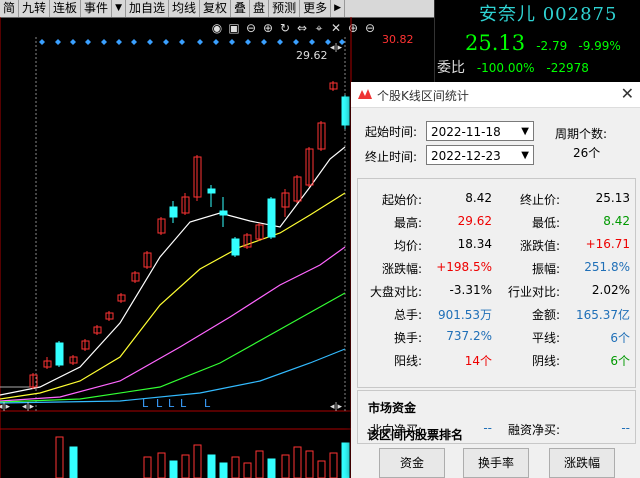  What do you see at coordinates (465, 315) in the screenshot?
I see `volume-value: 901.53万` at bounding box center [465, 315].